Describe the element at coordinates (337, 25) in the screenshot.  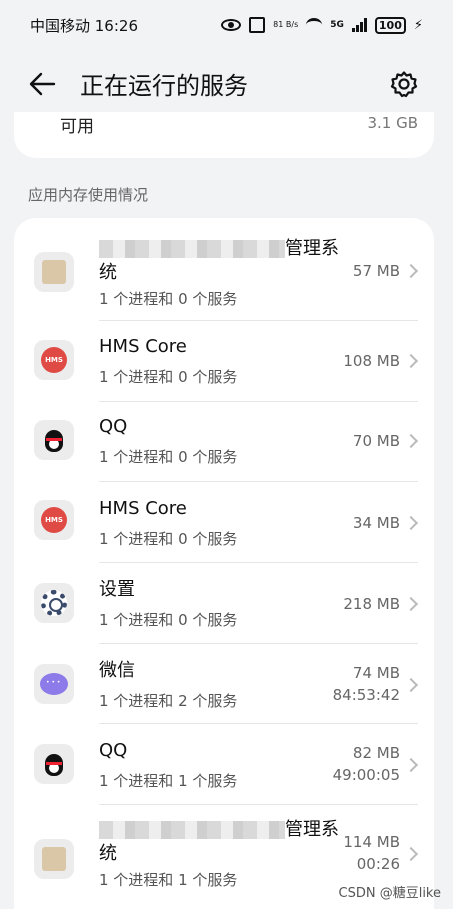
I see `network-type: 5G` at that location.